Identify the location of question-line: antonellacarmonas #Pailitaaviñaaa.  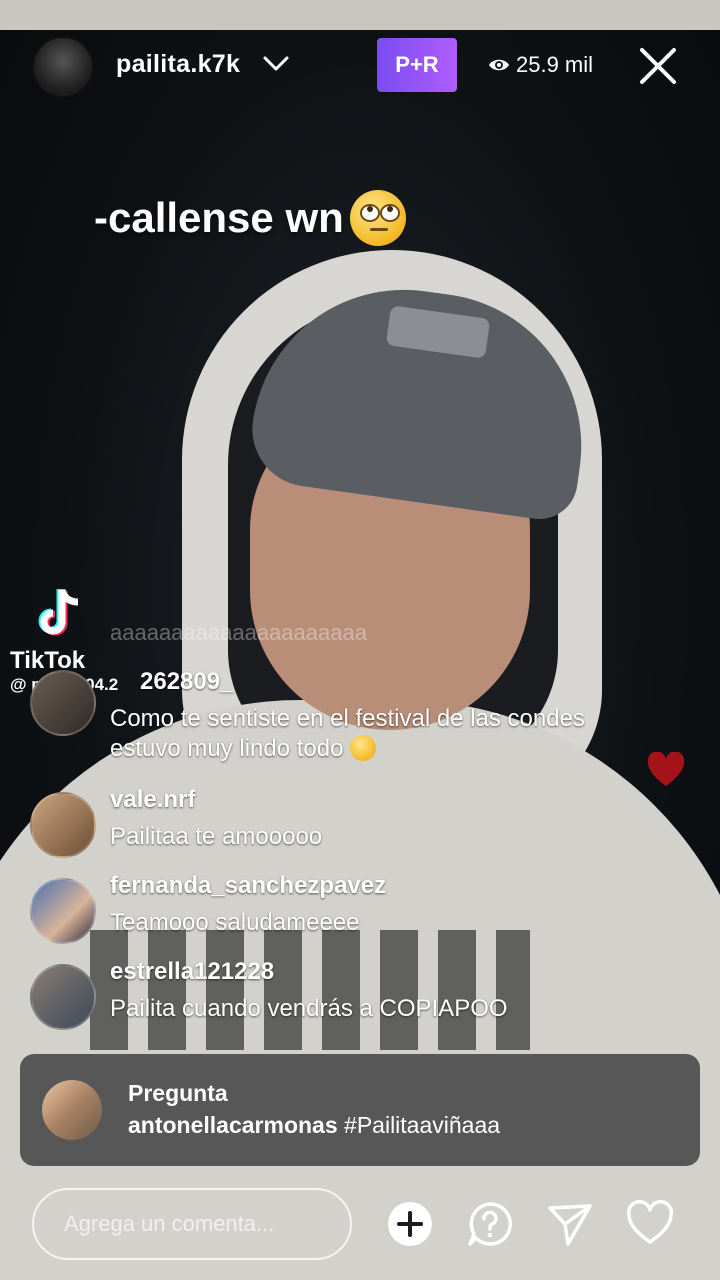
(314, 1125).